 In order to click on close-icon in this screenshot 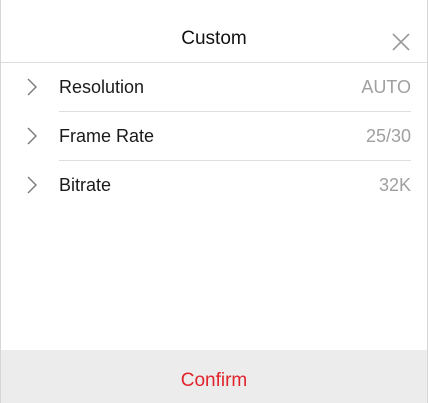, I will do `click(401, 42)`.